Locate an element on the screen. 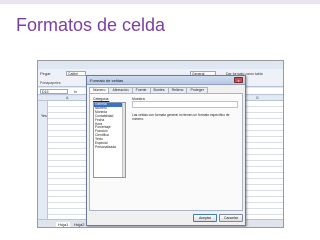  close-icon: x is located at coordinates (238, 80).